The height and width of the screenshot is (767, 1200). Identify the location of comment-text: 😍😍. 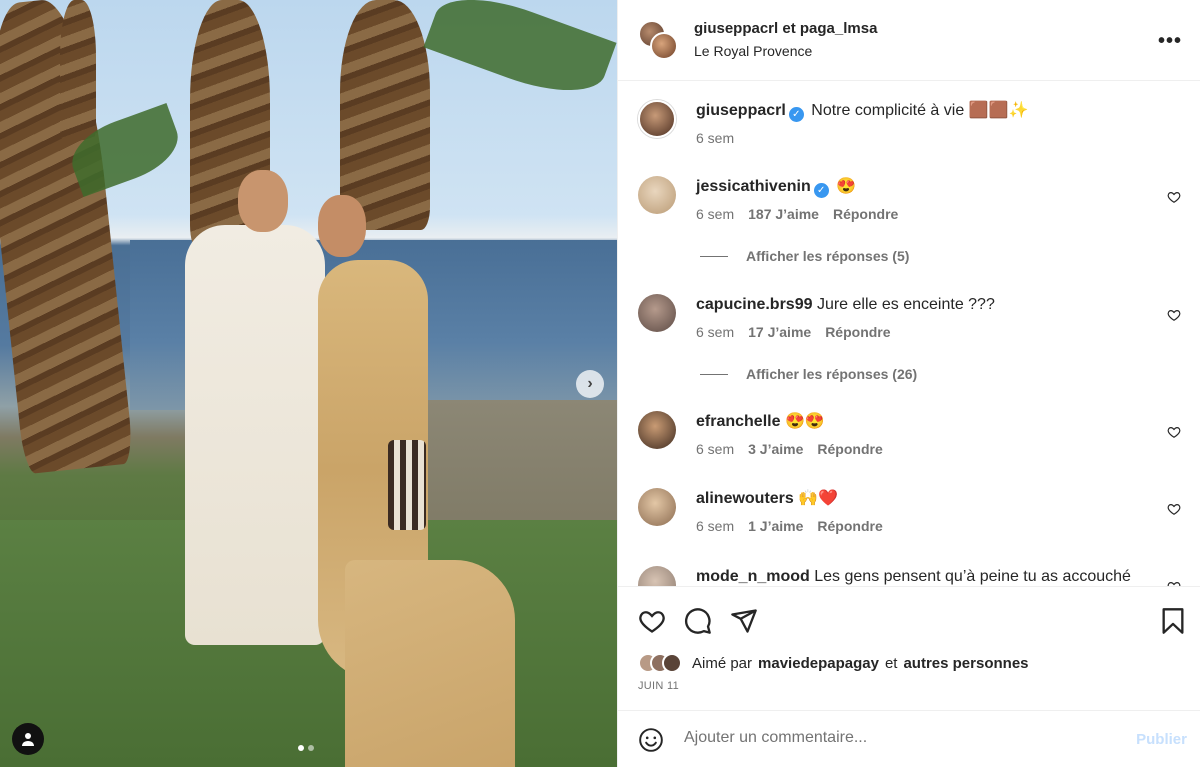
(804, 421).